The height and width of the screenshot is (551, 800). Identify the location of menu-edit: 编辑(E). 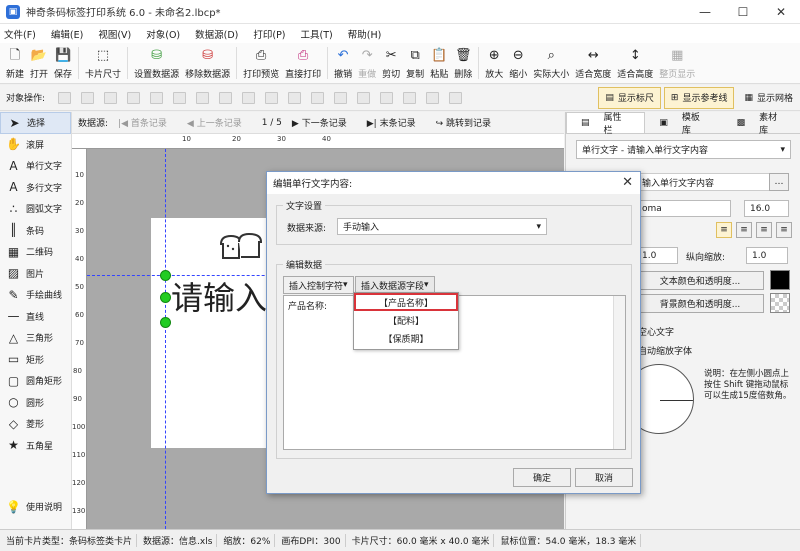
(67, 34).